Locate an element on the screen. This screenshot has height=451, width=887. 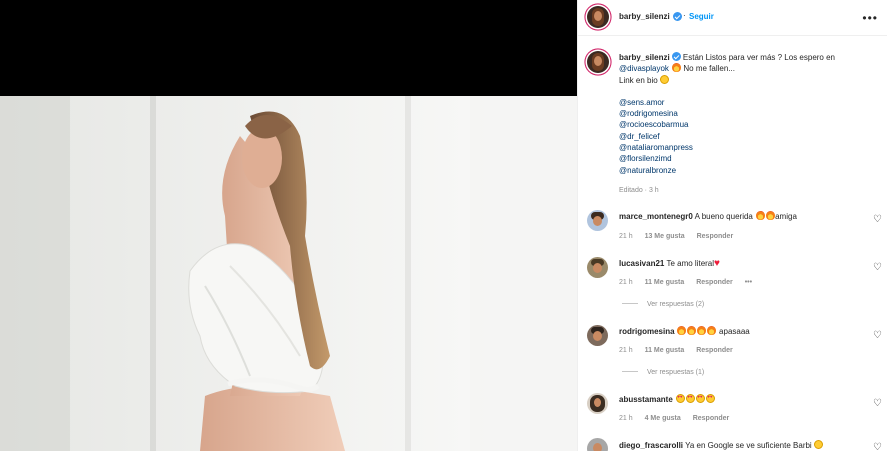
tag-mention: @nataliaromanpress is located at coordinates (746, 147).